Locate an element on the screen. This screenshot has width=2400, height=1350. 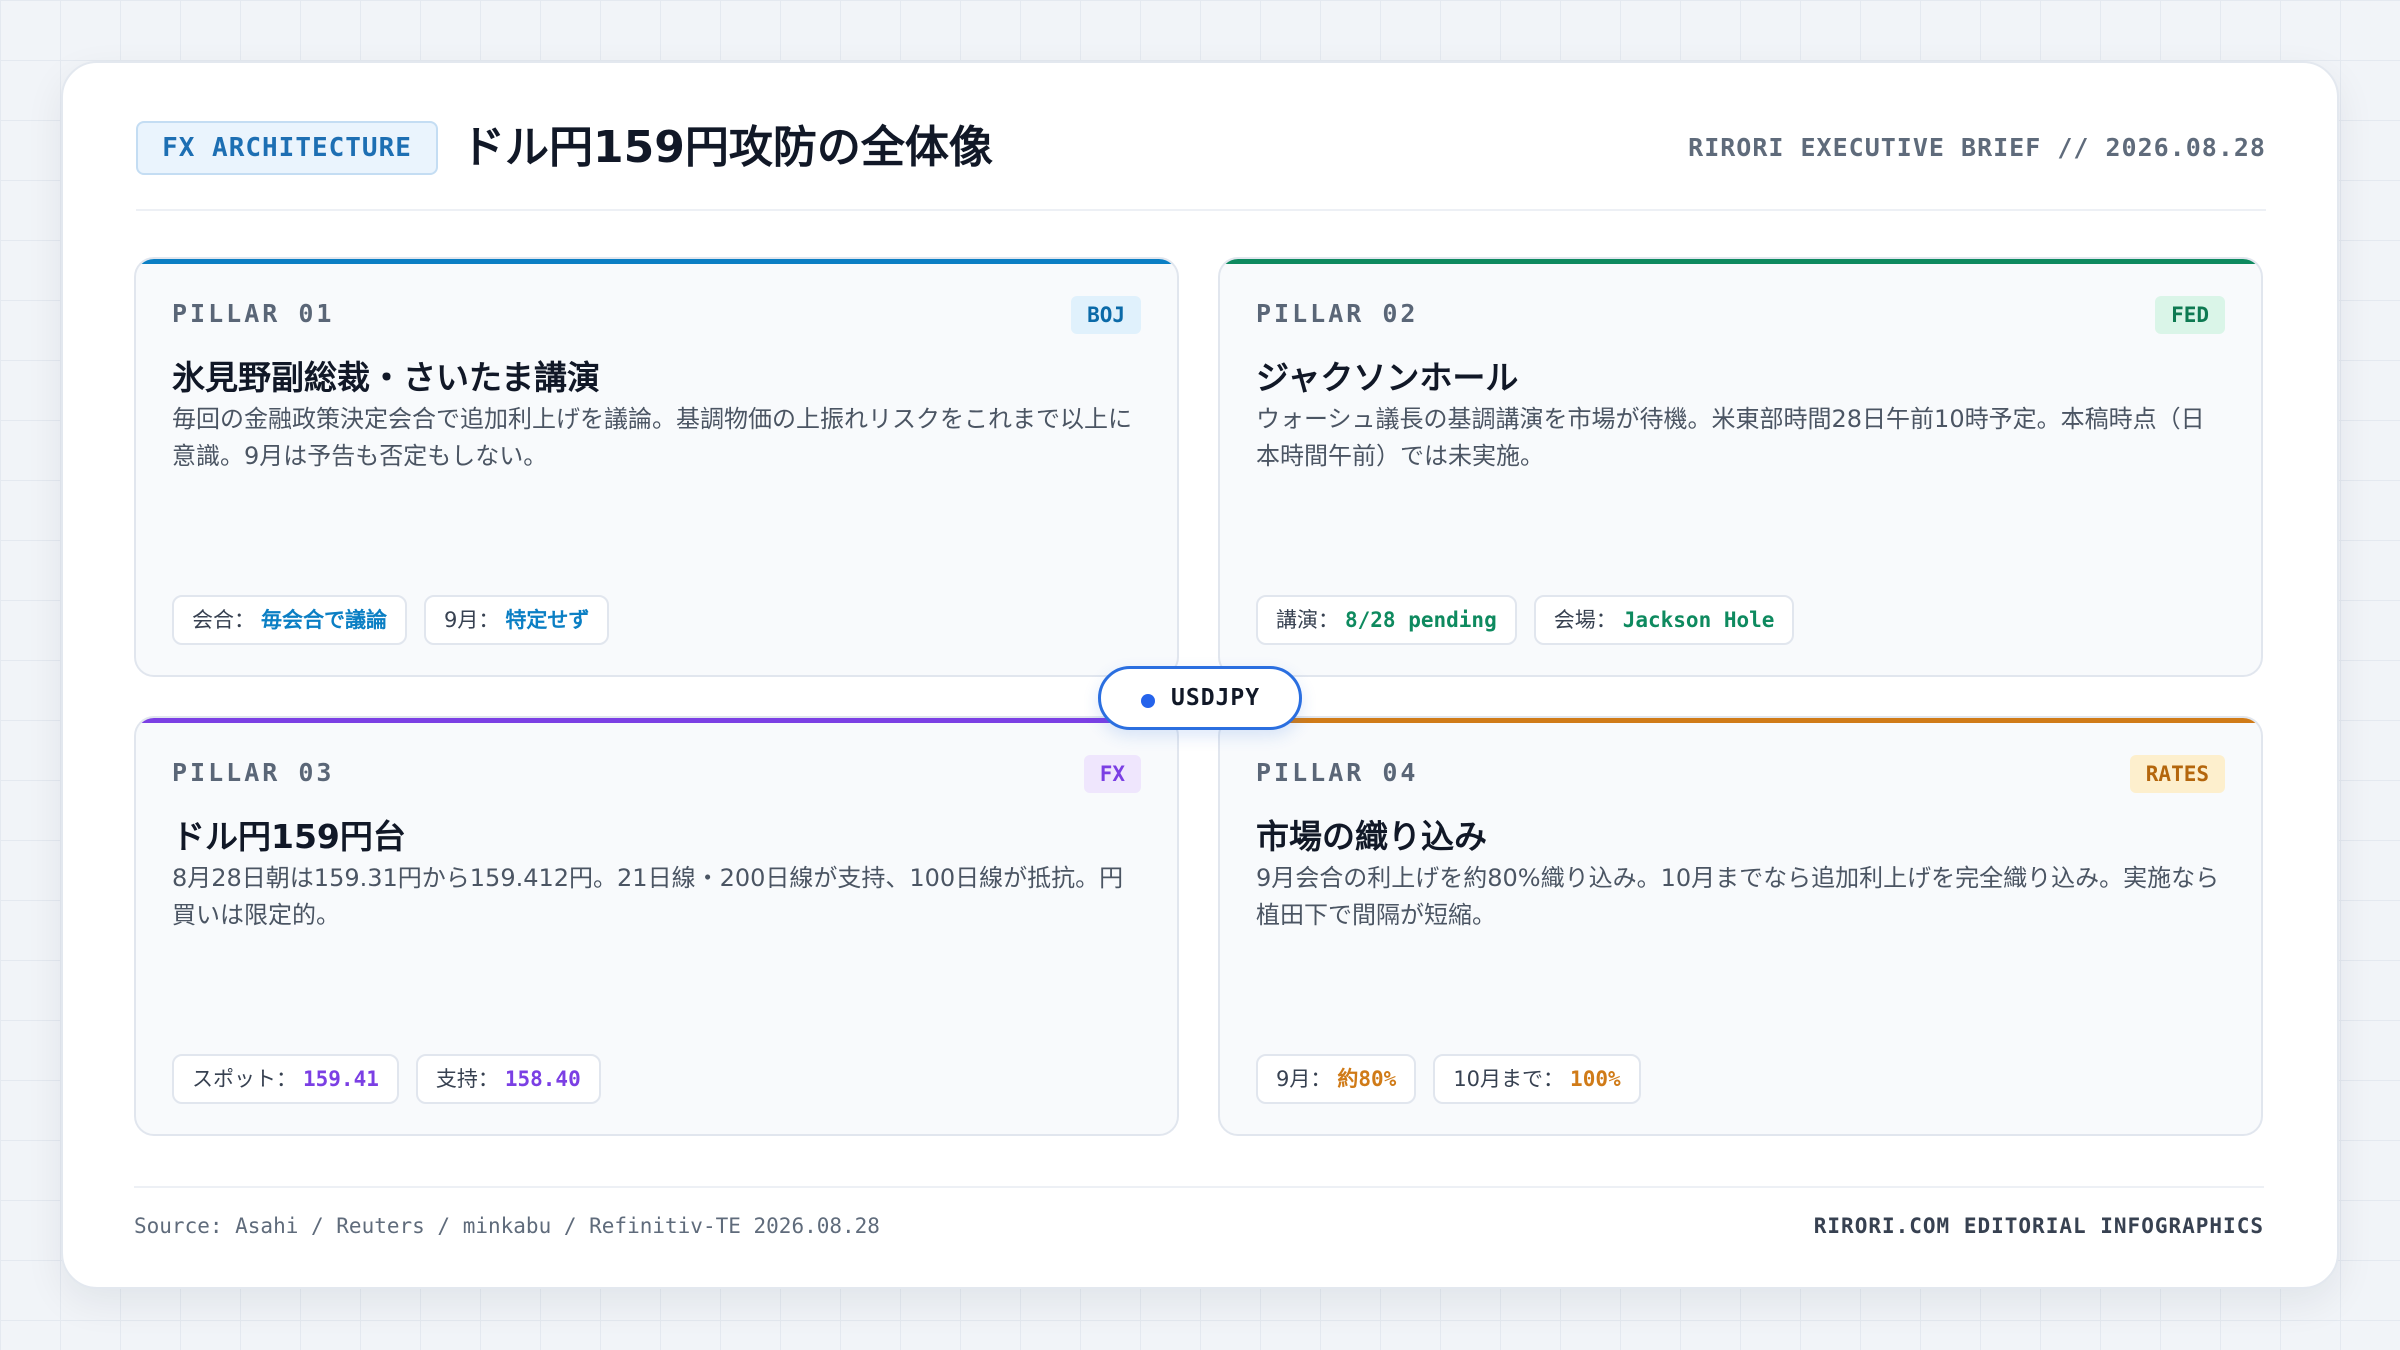
chip-value: Jackson Hole is located at coordinates (1698, 620).